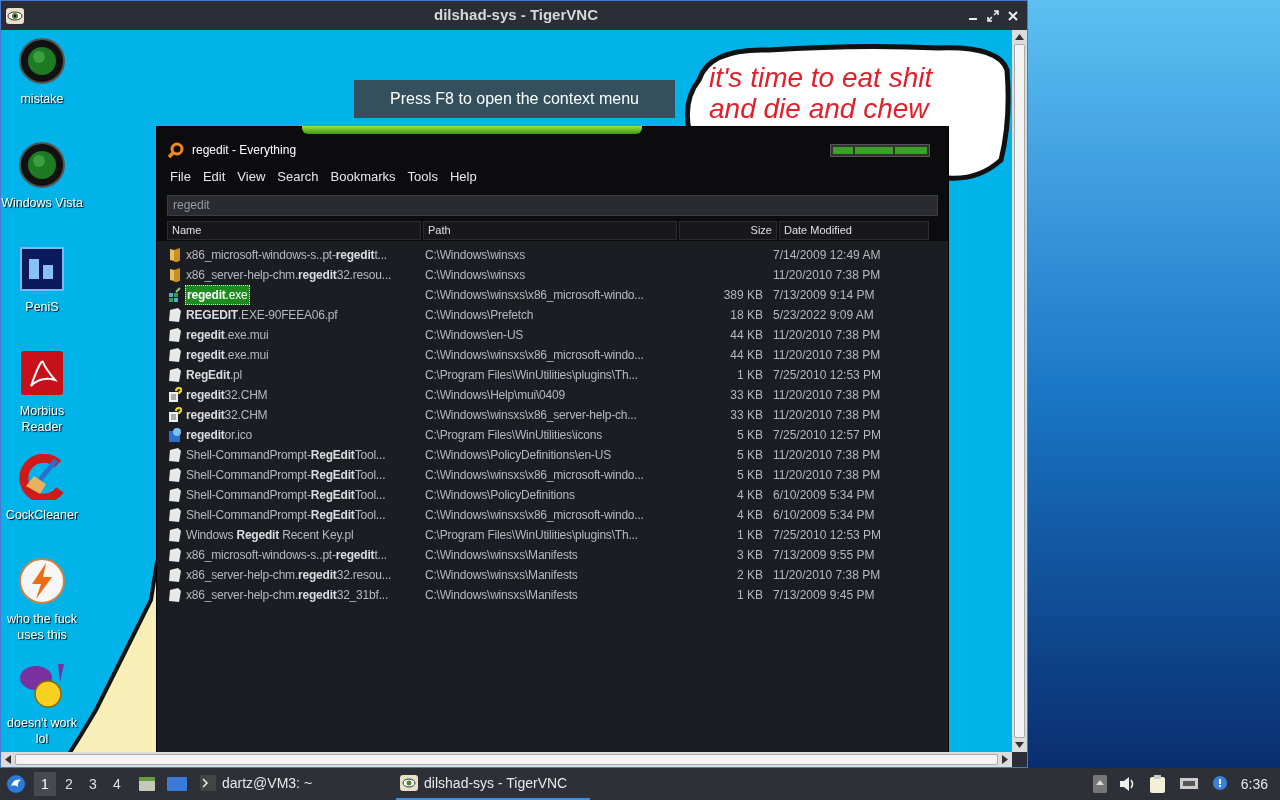 This screenshot has height=800, width=1280. I want to click on menu-item: Bookmarks, so click(363, 177).